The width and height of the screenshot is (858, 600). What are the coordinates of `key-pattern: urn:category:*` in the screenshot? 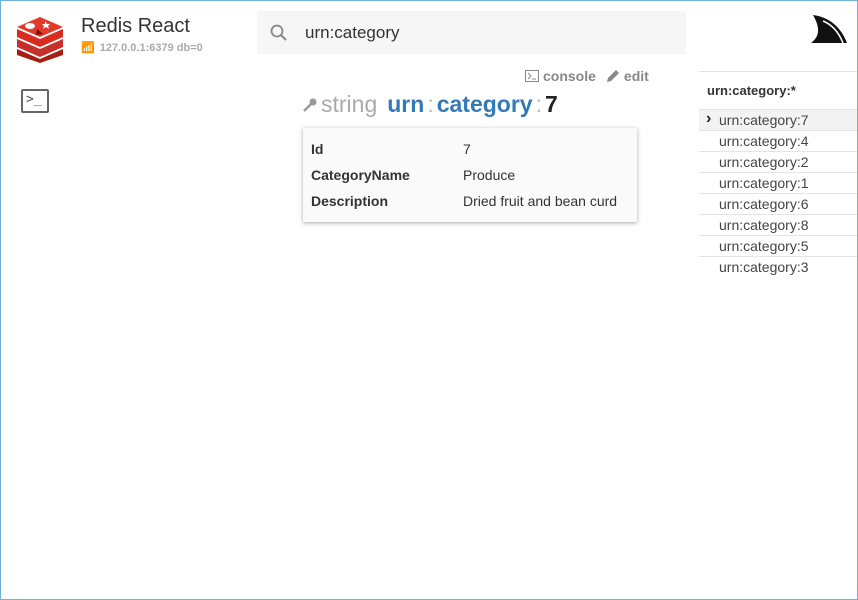 It's located at (751, 90).